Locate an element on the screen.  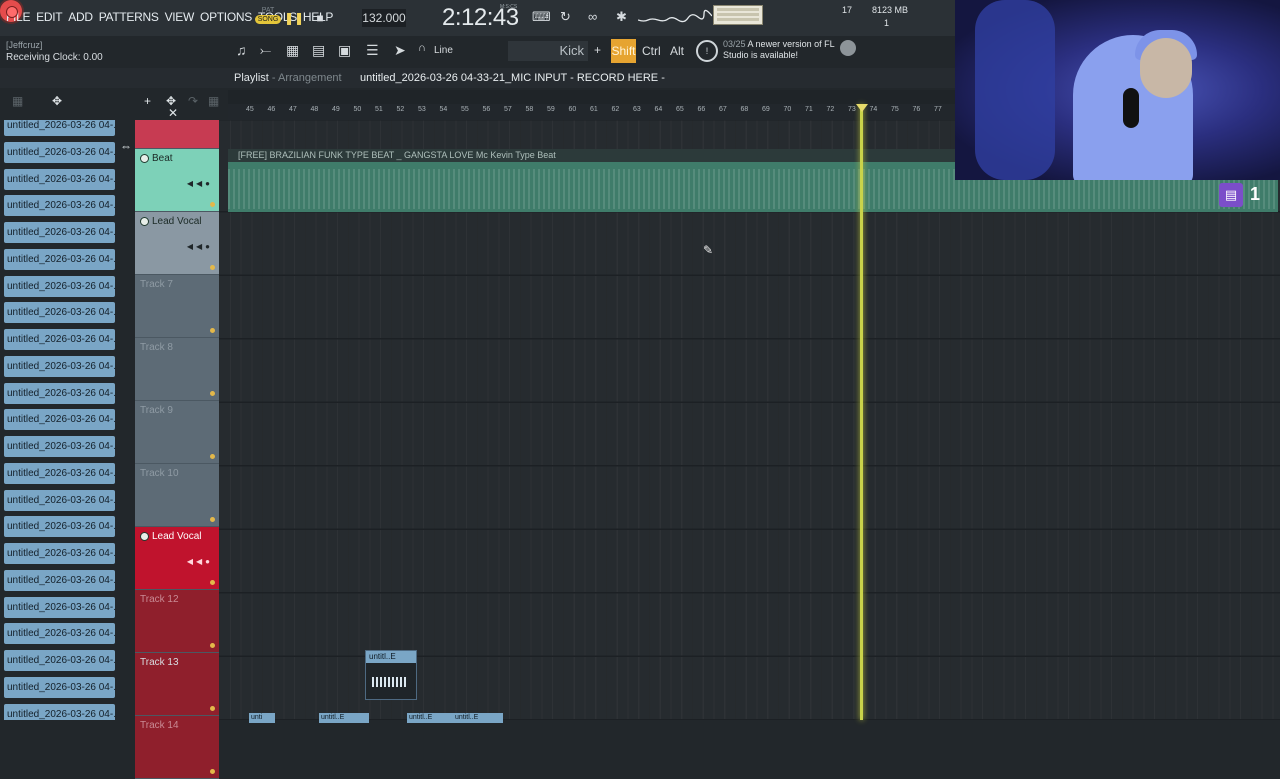
mouse-cursor-icon: ✎ is located at coordinates (708, 250).